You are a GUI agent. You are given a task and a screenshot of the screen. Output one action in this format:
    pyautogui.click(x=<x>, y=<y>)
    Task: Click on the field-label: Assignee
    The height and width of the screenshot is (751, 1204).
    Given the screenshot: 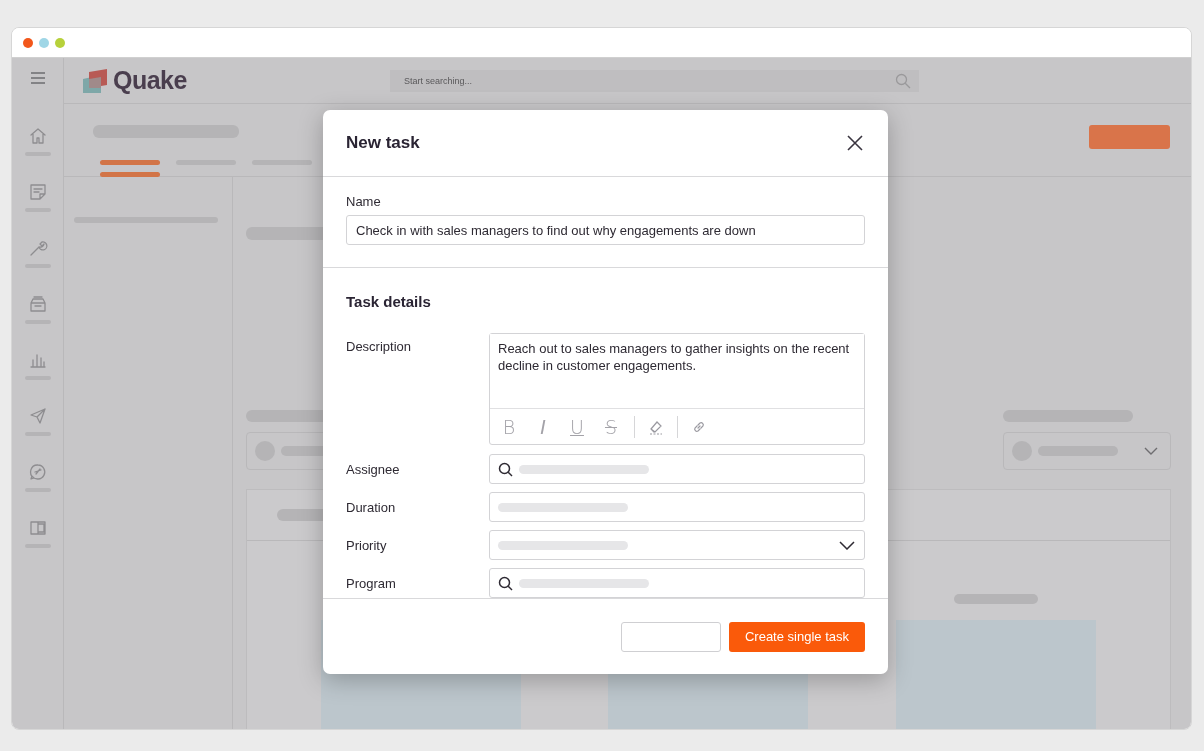 What is the action you would take?
    pyautogui.click(x=373, y=469)
    